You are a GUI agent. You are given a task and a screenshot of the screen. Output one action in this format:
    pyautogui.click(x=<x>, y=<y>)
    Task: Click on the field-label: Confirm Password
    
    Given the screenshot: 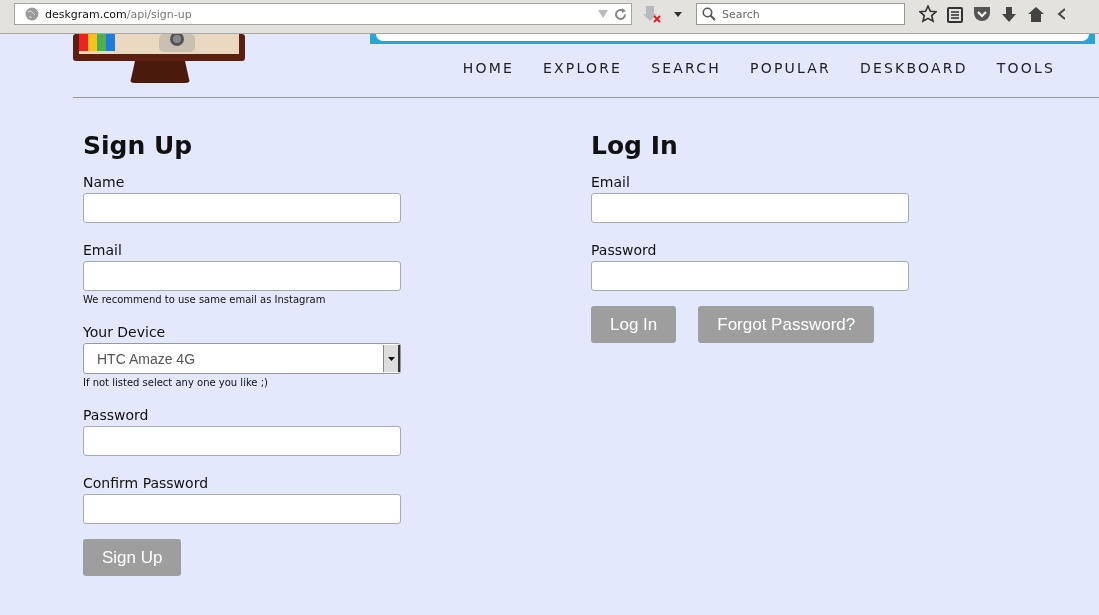 What is the action you would take?
    pyautogui.click(x=146, y=483)
    